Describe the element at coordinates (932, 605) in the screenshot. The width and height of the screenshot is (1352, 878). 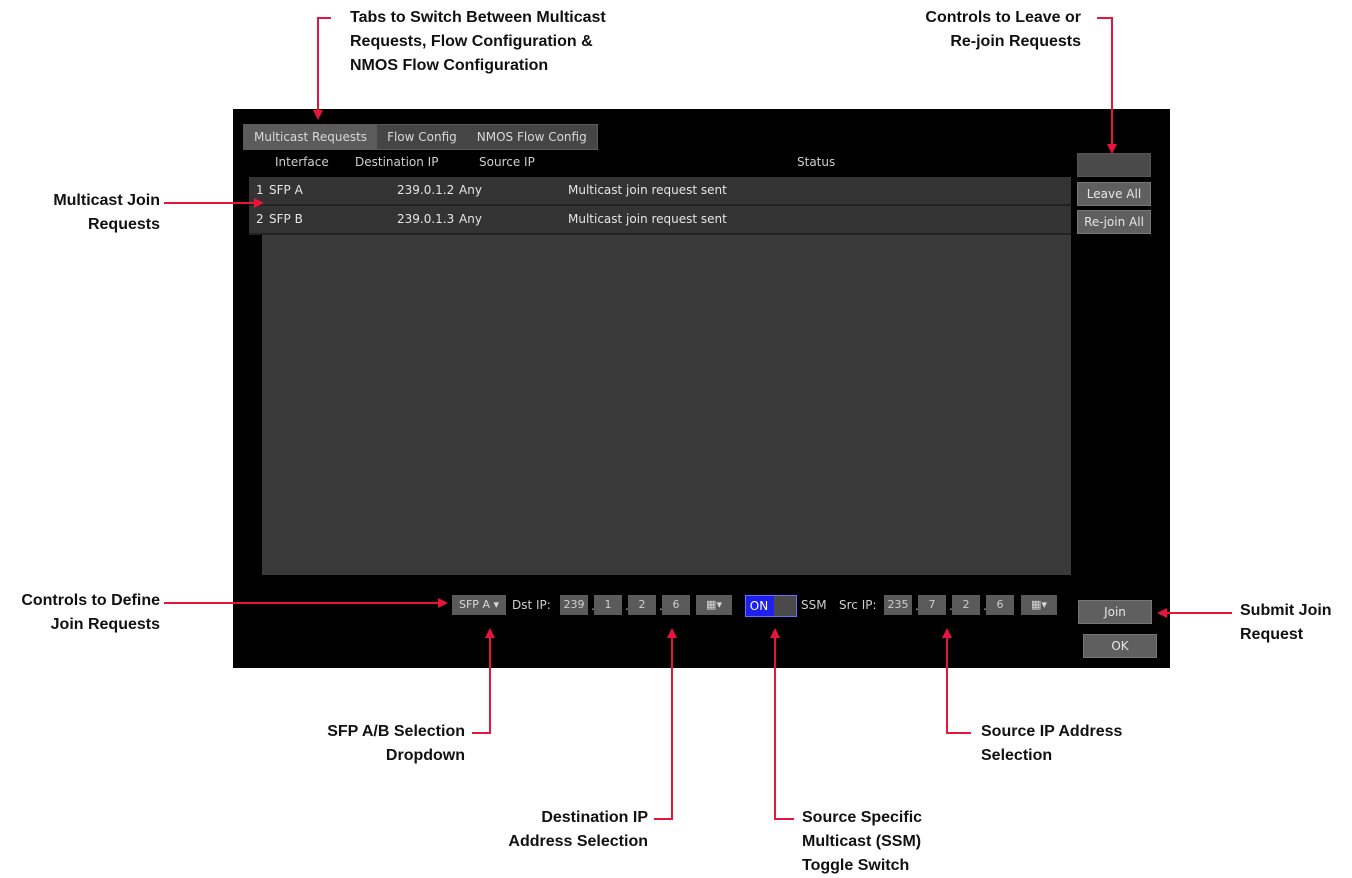
I see `src-ip-octet-2: 7` at that location.